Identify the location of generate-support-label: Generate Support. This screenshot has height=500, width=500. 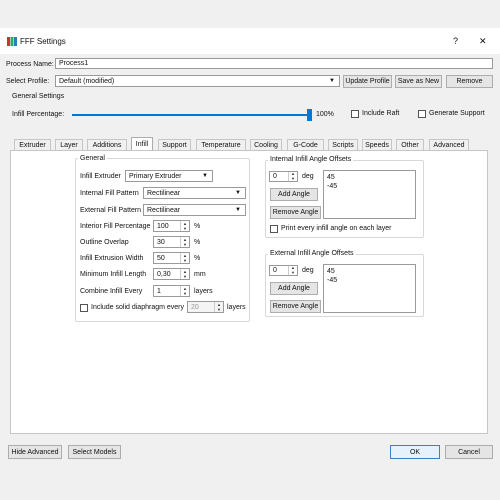
(457, 113).